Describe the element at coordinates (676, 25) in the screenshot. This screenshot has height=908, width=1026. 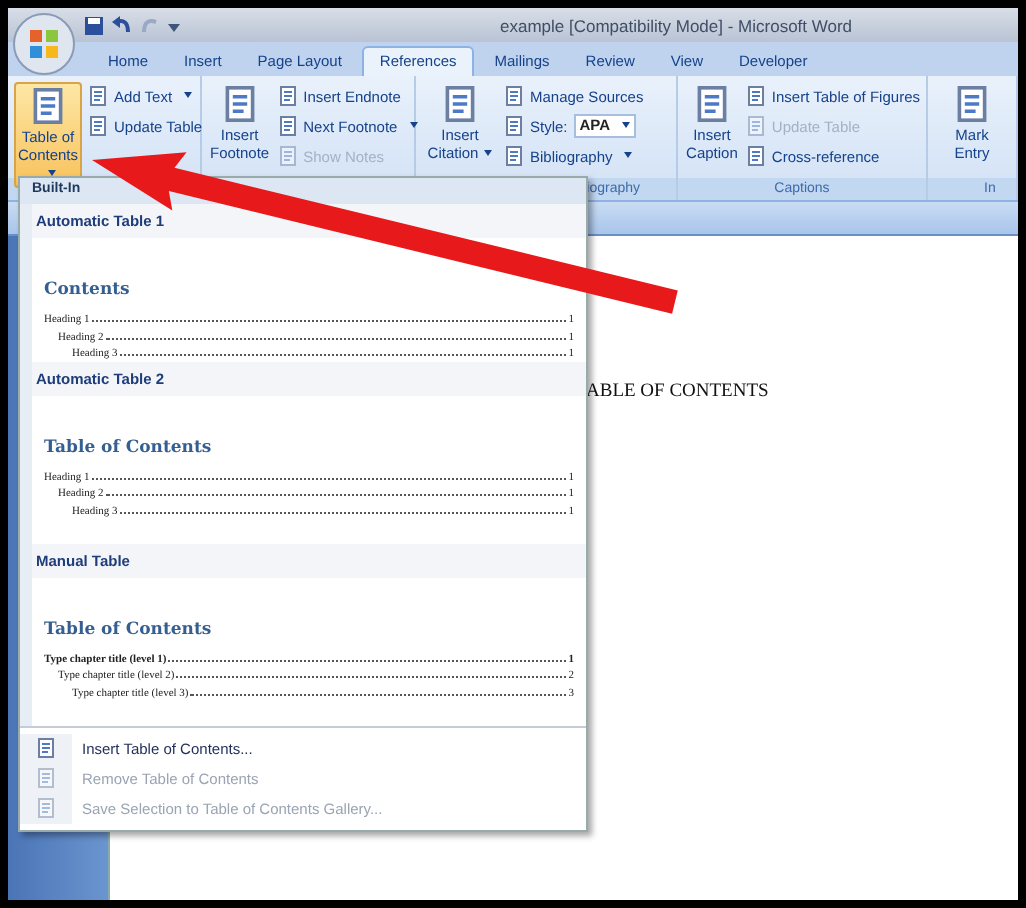
I see `window-title: example [Compatibility Mode] - Microsoft Word` at that location.